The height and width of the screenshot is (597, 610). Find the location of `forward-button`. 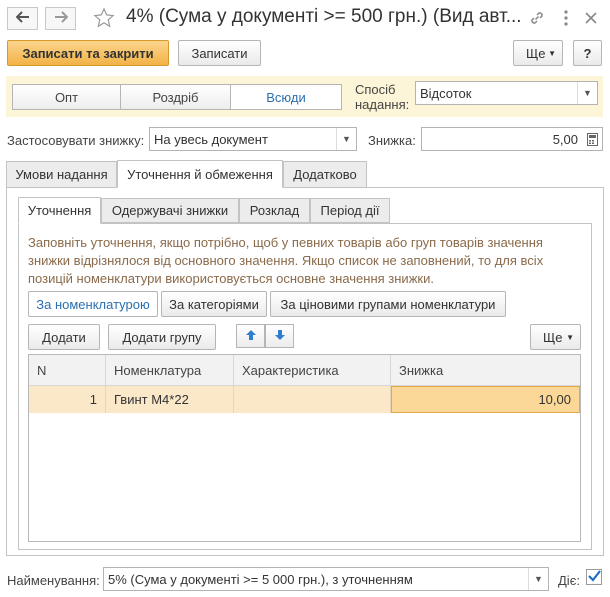

forward-button is located at coordinates (60, 18).